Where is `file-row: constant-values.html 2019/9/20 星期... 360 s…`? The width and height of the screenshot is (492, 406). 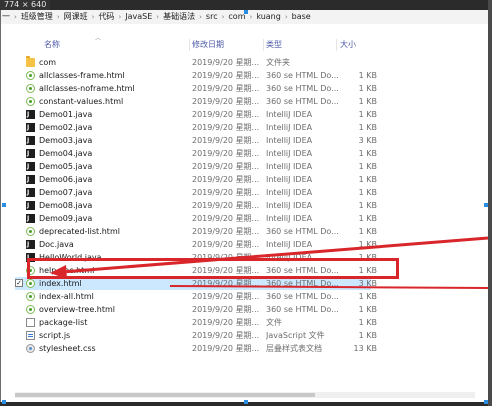
file-row: constant-values.html 2019/9/20 星期... 360 s… is located at coordinates (196, 101).